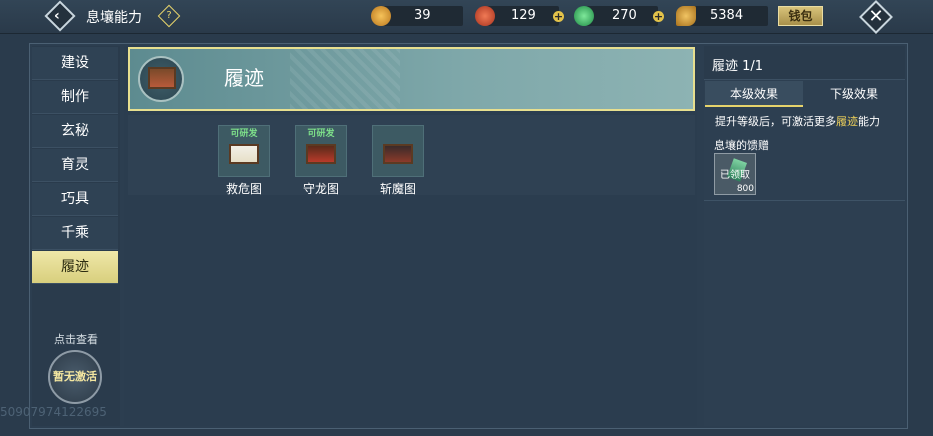 The width and height of the screenshot is (933, 436). What do you see at coordinates (485, 16) in the screenshot?
I see `red-orb-icon` at bounding box center [485, 16].